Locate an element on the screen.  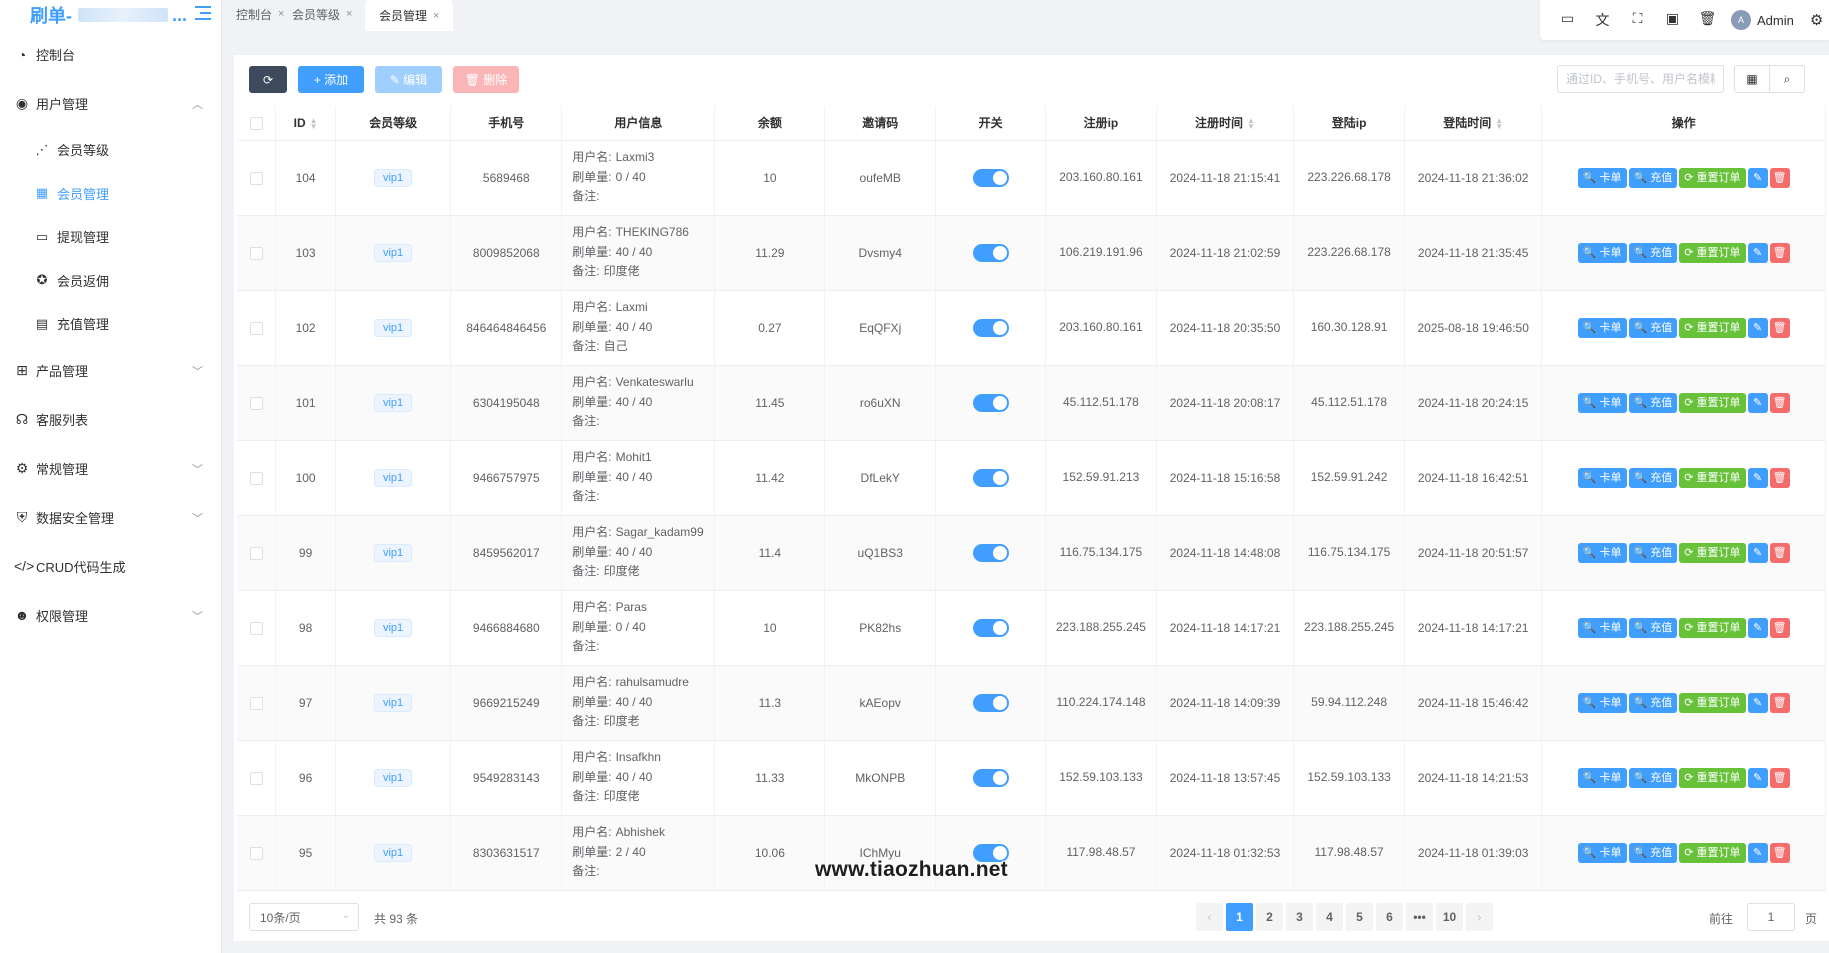
sidebar-subitem: ▭ 提现管理 is located at coordinates (110, 237).